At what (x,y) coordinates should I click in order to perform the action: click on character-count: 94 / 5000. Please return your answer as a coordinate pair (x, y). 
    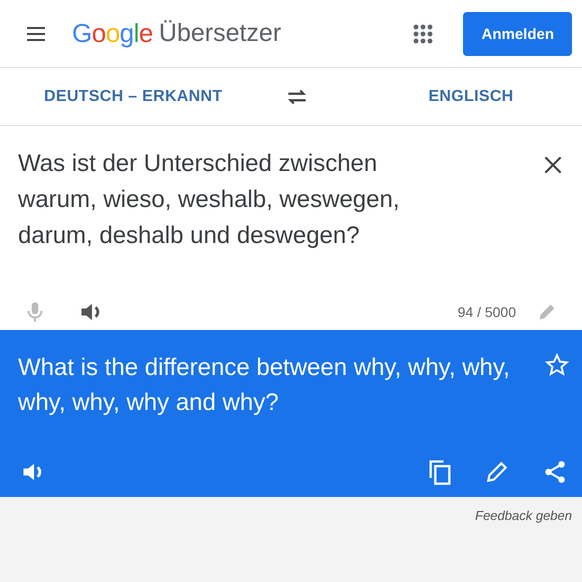
    Looking at the image, I should click on (487, 312).